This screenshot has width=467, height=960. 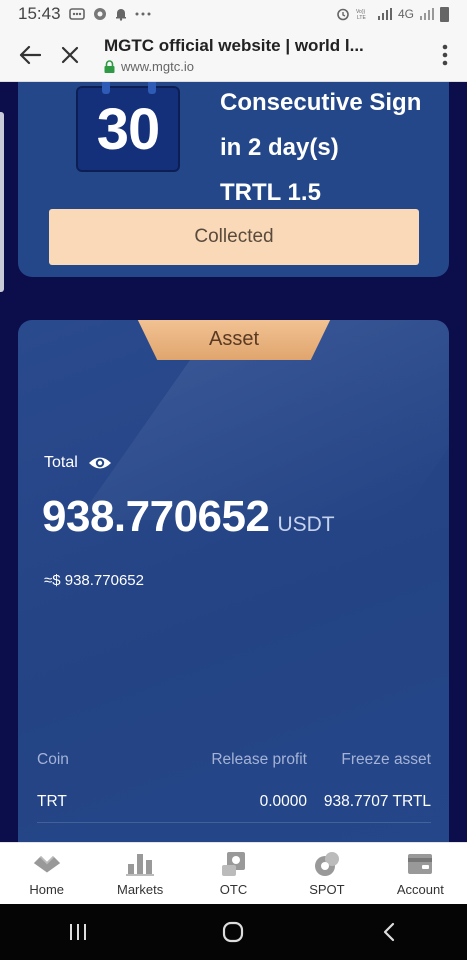 I want to click on alarm-icon, so click(x=343, y=14).